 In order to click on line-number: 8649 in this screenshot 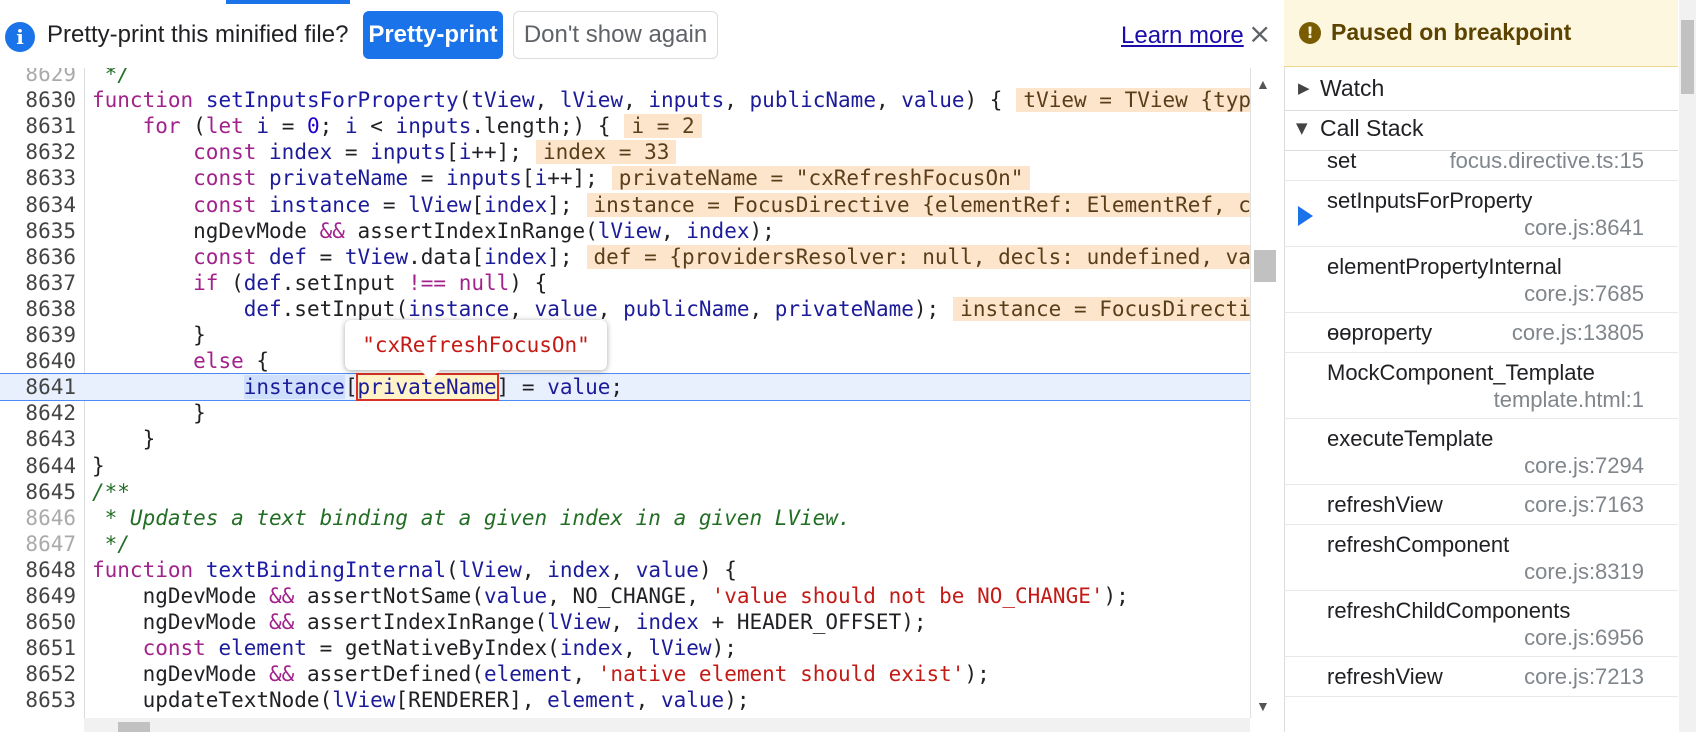, I will do `click(38, 596)`.